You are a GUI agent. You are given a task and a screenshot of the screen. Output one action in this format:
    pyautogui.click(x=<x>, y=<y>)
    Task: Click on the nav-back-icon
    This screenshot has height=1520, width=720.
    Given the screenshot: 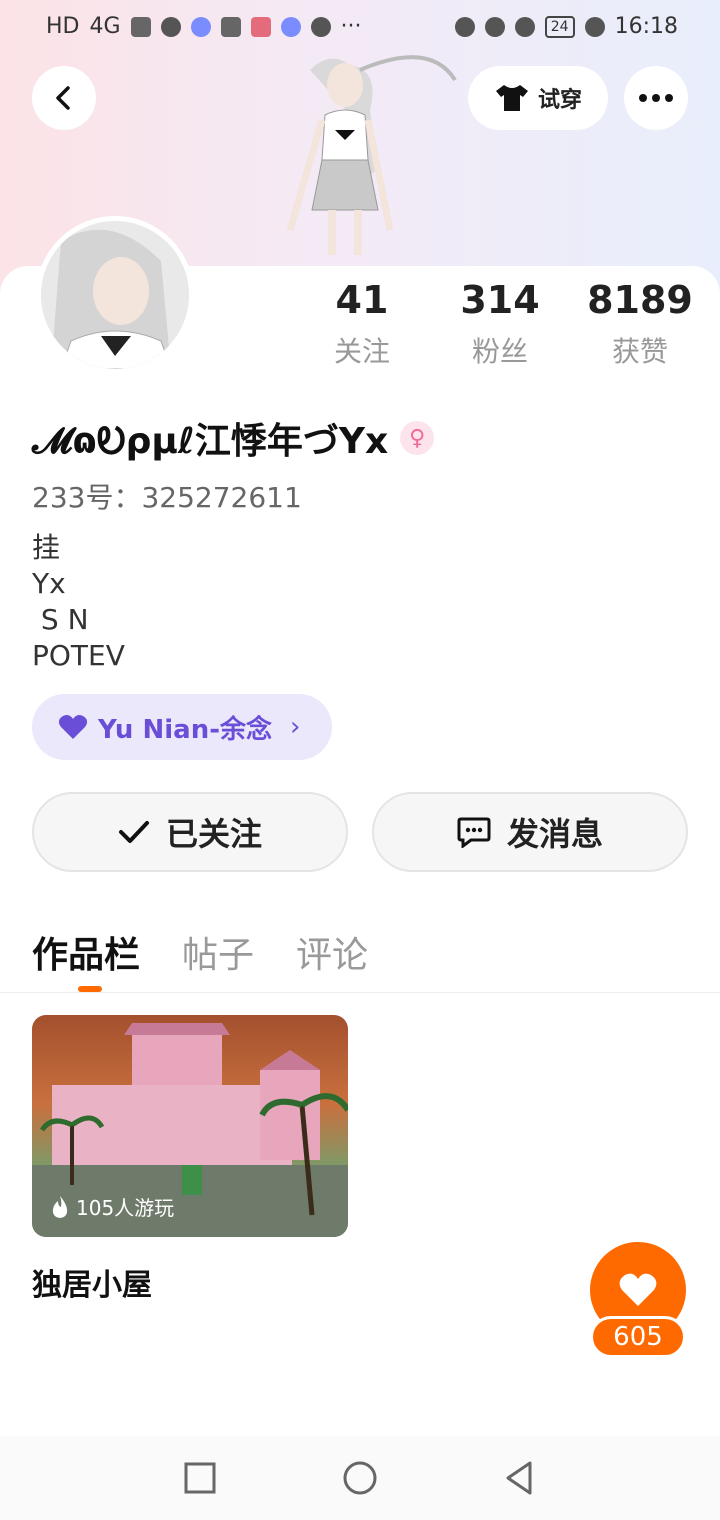 What is the action you would take?
    pyautogui.click(x=520, y=1478)
    